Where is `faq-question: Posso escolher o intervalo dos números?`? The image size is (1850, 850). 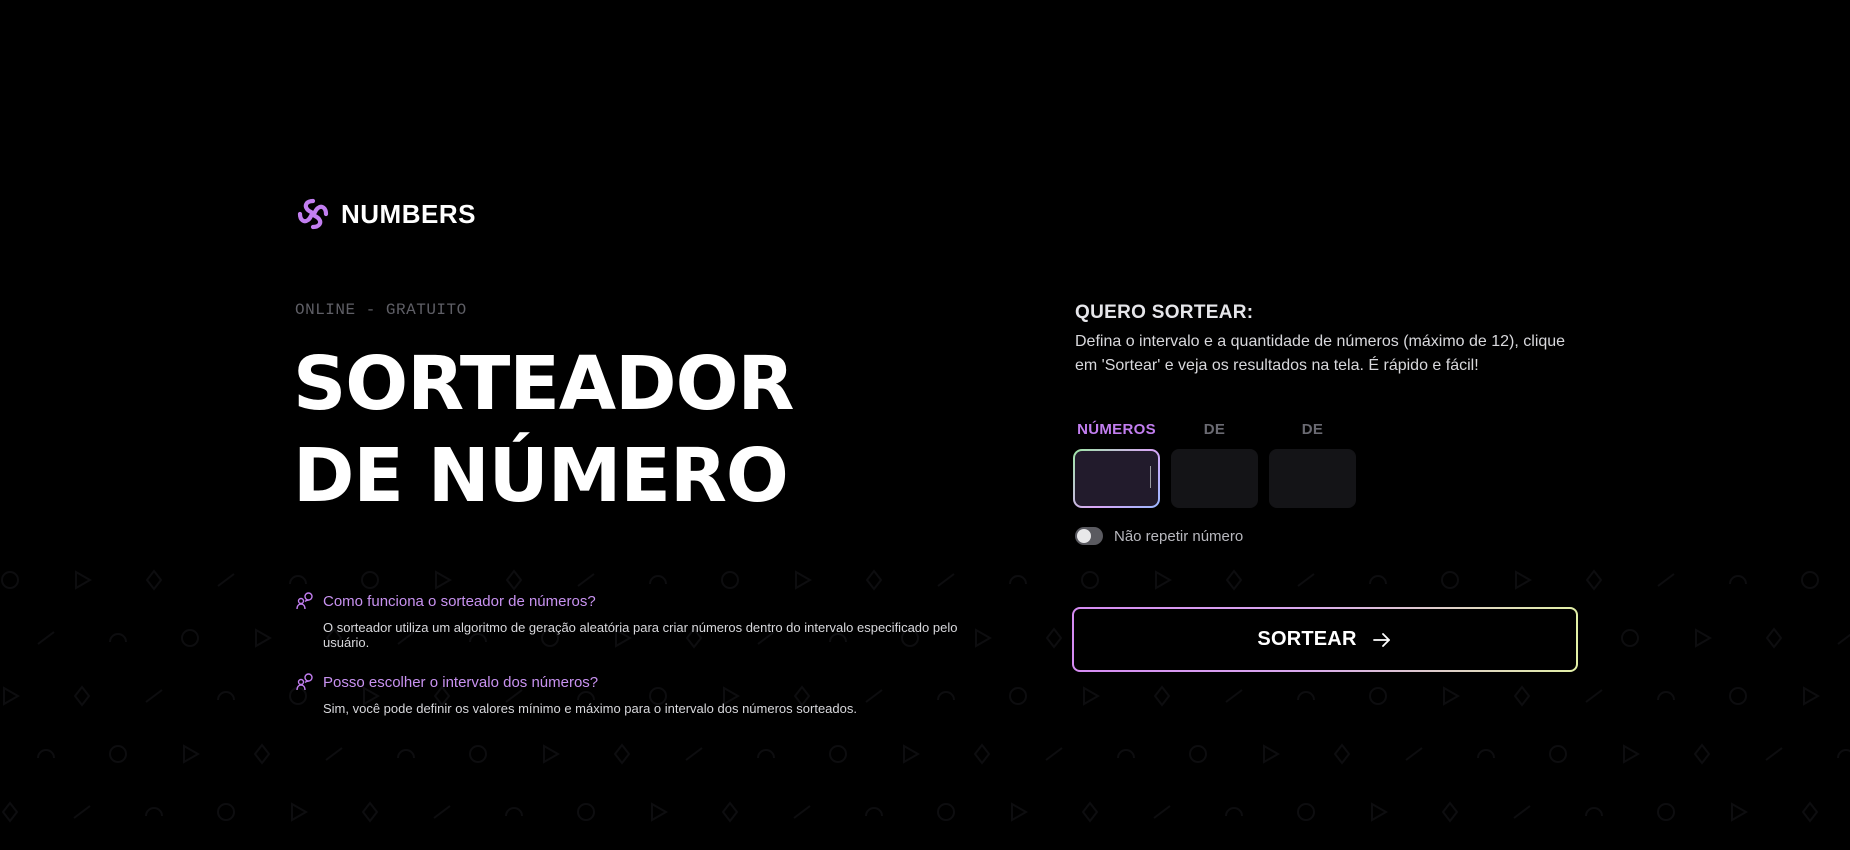 faq-question: Posso escolher o intervalo dos números? is located at coordinates (645, 682).